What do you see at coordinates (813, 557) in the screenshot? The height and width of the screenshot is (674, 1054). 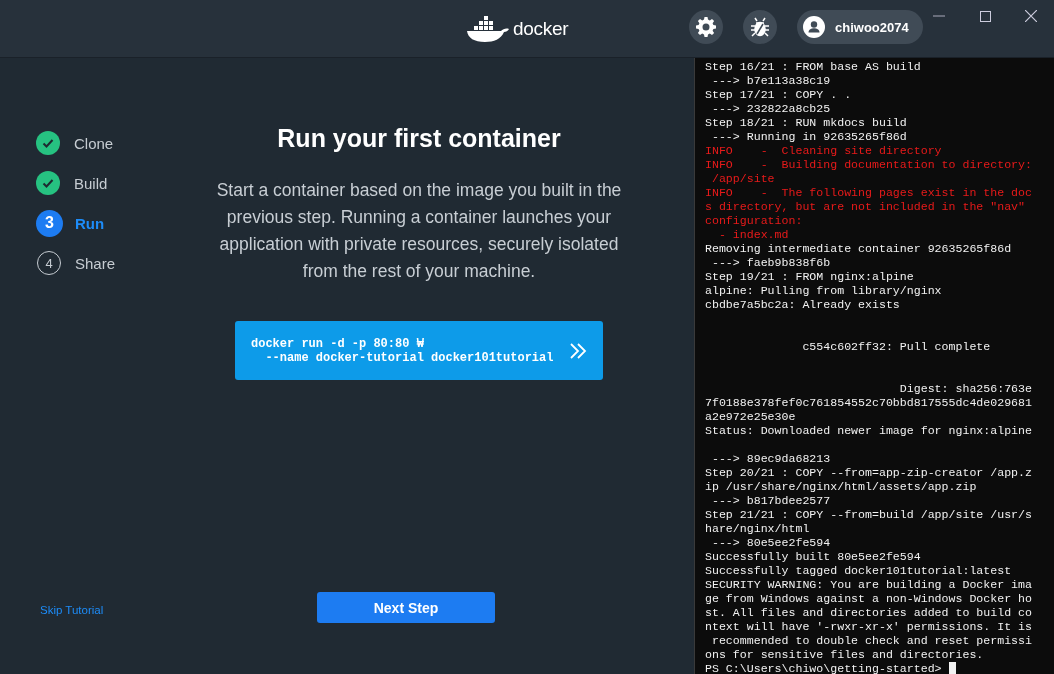 I see `terminal-line: Successfully built 80e5ee2fe594` at bounding box center [813, 557].